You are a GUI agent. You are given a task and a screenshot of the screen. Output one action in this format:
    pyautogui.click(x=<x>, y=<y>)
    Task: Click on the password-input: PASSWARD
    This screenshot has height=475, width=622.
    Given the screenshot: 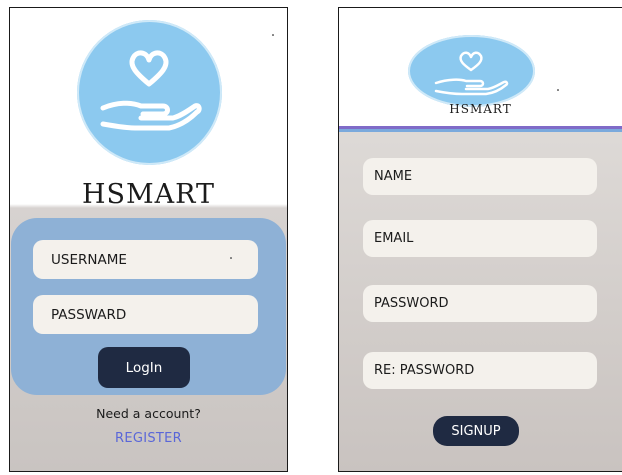 What is the action you would take?
    pyautogui.click(x=145, y=314)
    